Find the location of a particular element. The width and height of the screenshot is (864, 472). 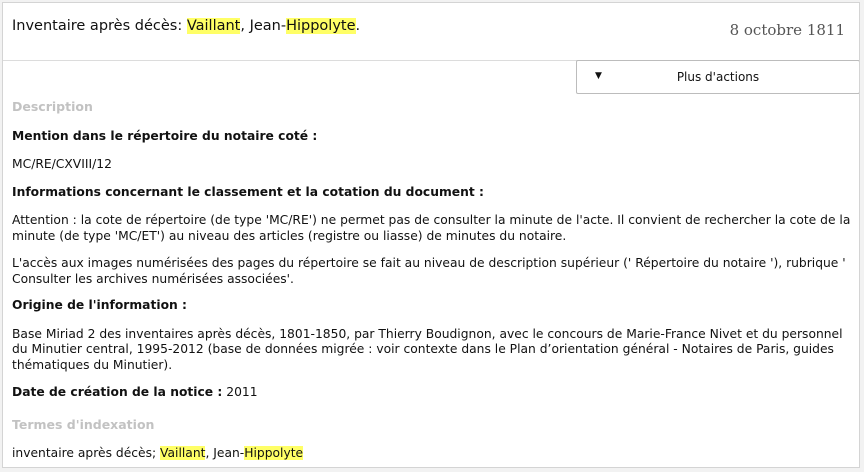

title-highlight-firstname: Hippolyte is located at coordinates (321, 26).